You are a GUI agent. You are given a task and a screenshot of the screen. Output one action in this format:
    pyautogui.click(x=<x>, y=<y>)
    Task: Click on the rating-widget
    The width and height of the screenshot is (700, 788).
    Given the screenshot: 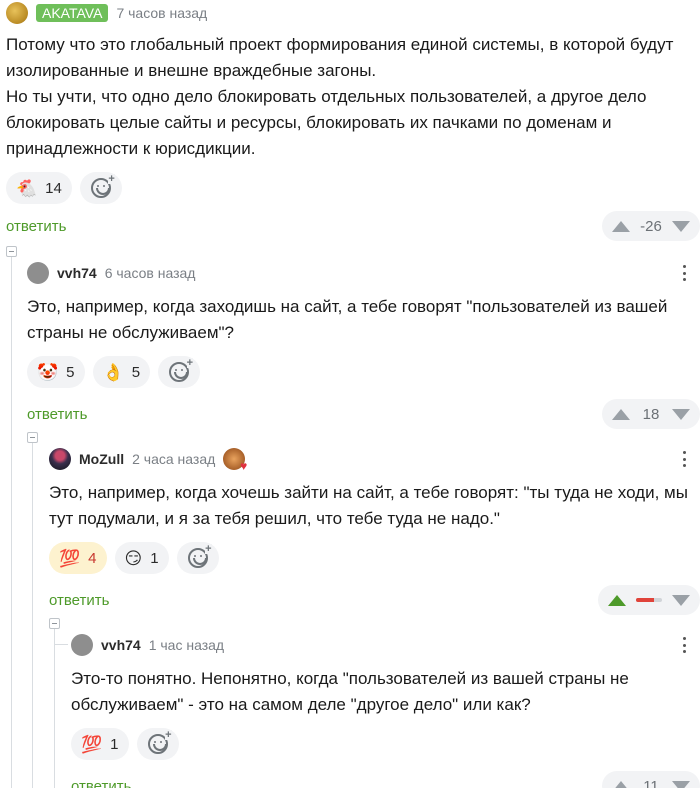 What is the action you would take?
    pyautogui.click(x=649, y=600)
    